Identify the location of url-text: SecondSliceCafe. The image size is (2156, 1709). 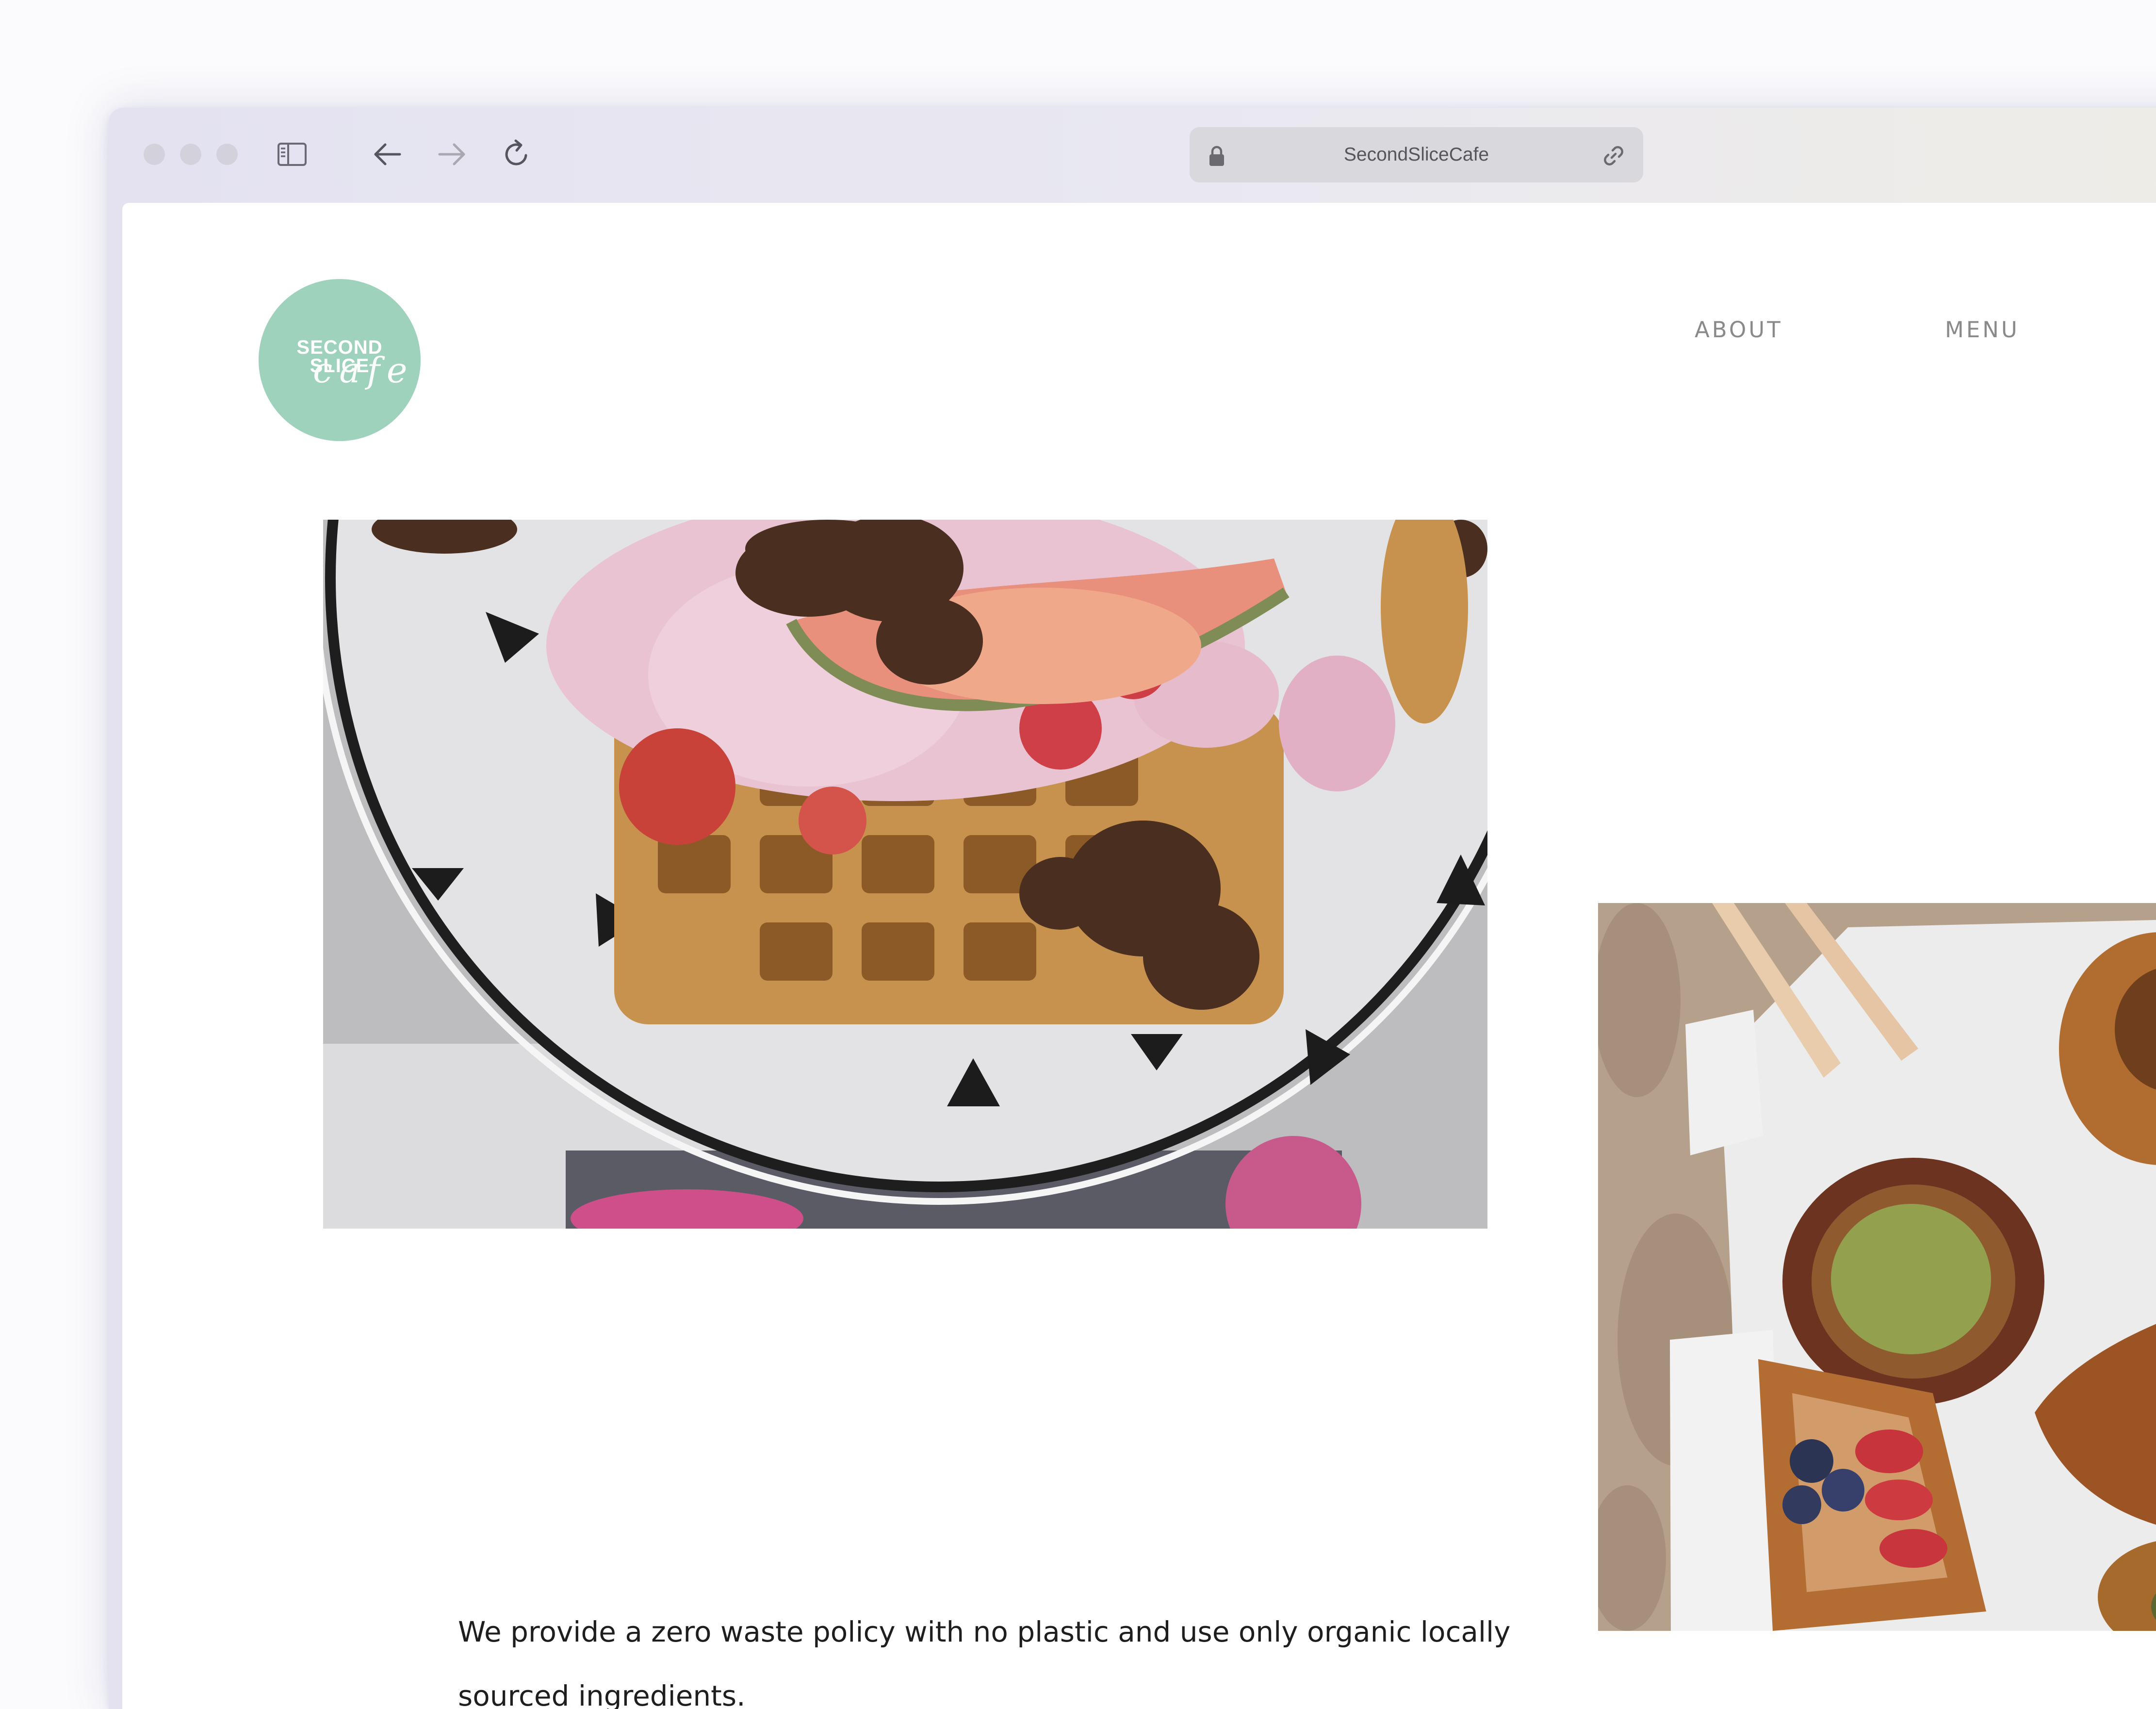
(1416, 154).